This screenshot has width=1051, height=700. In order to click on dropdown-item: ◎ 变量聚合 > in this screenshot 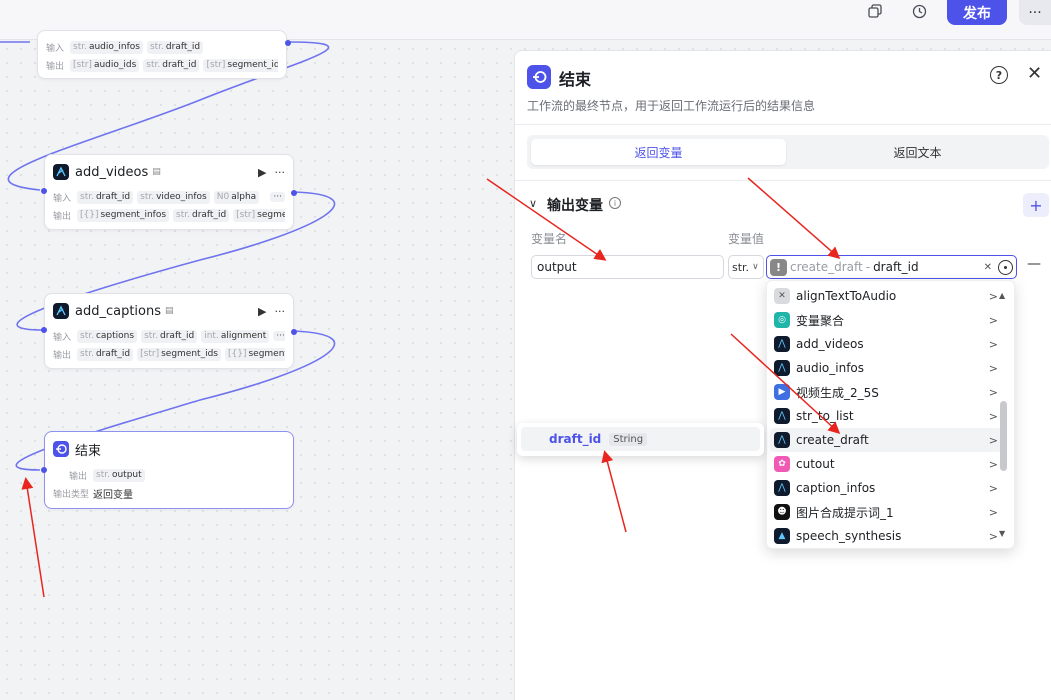, I will do `click(886, 320)`.